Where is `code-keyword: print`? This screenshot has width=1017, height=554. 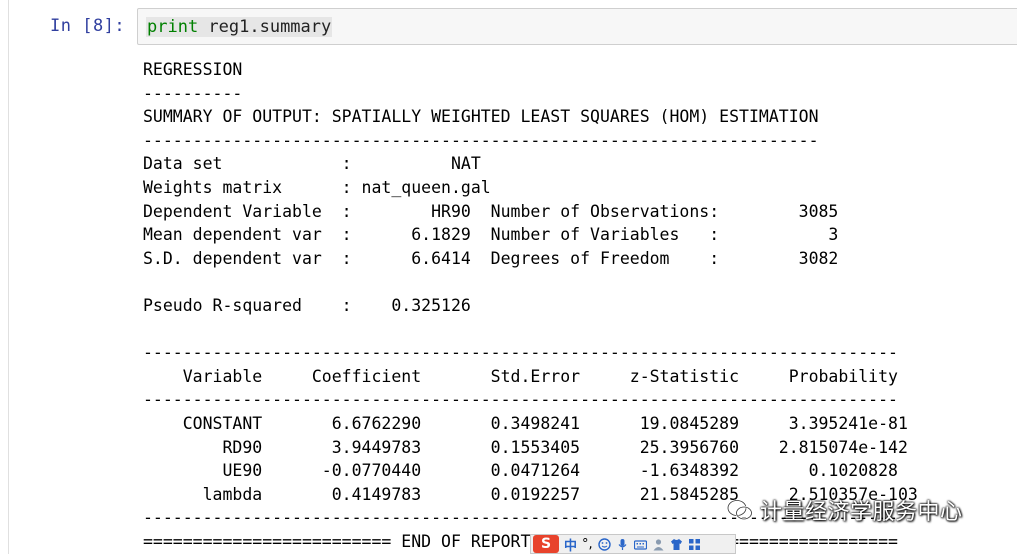
code-keyword: print is located at coordinates (173, 27).